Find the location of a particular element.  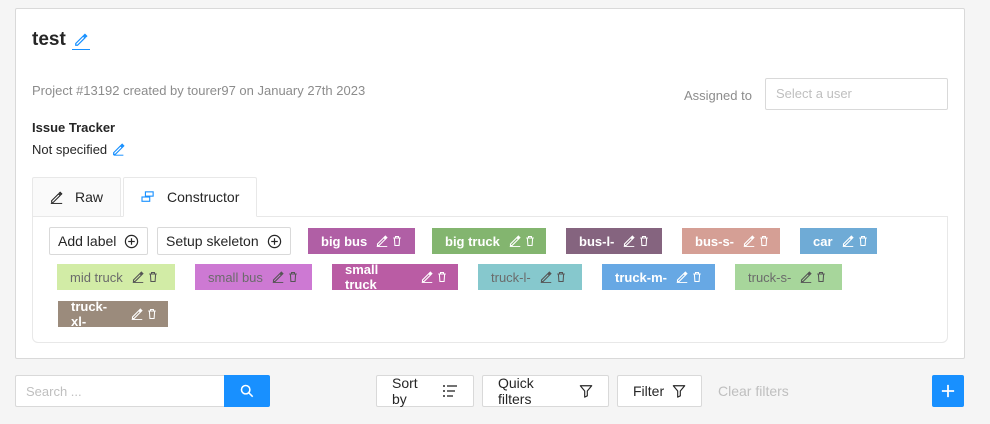

label-tag: big truck is located at coordinates (489, 241).